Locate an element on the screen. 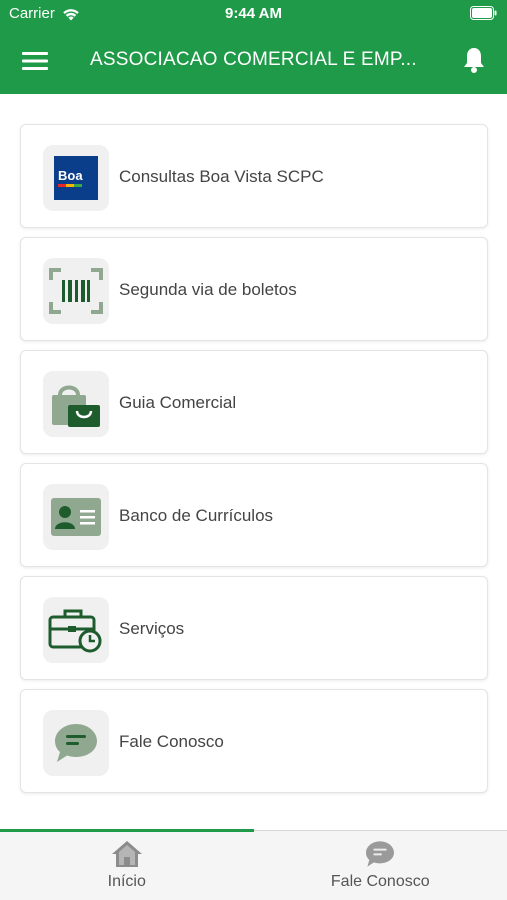  card-fale-conosco: Fale Conosco is located at coordinates (254, 741).